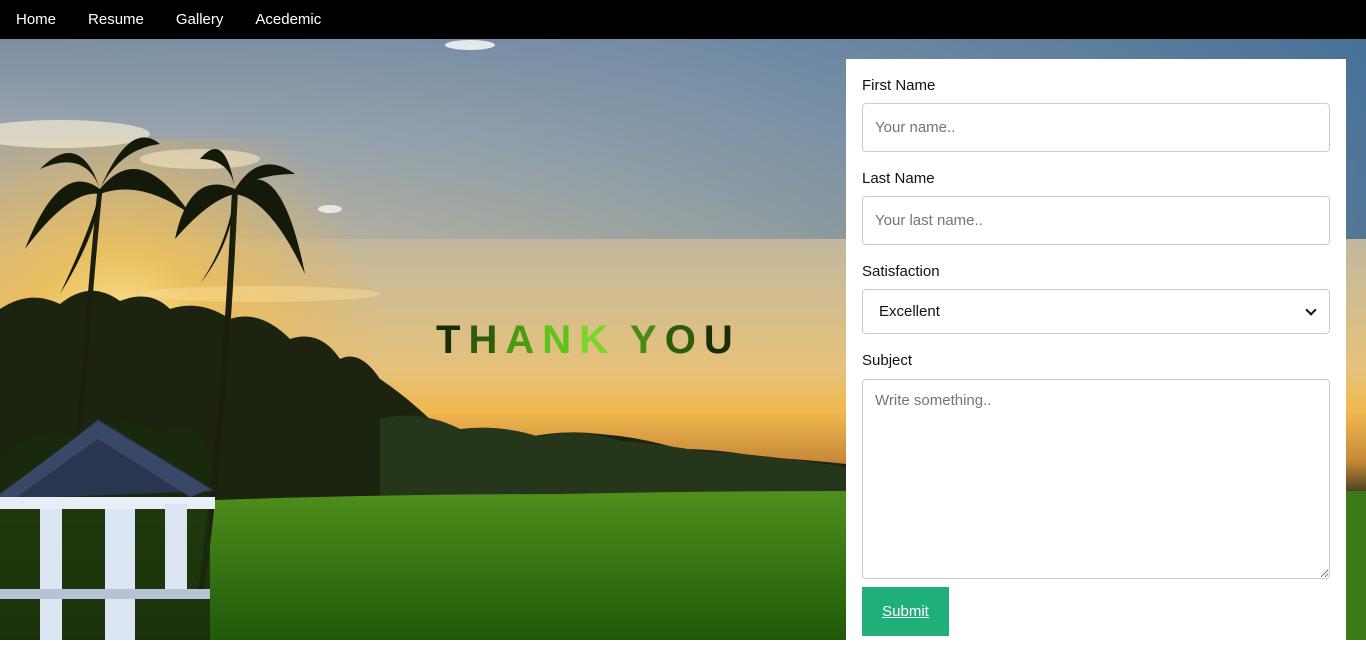  Describe the element at coordinates (1096, 220) in the screenshot. I see `last-name-input` at that location.